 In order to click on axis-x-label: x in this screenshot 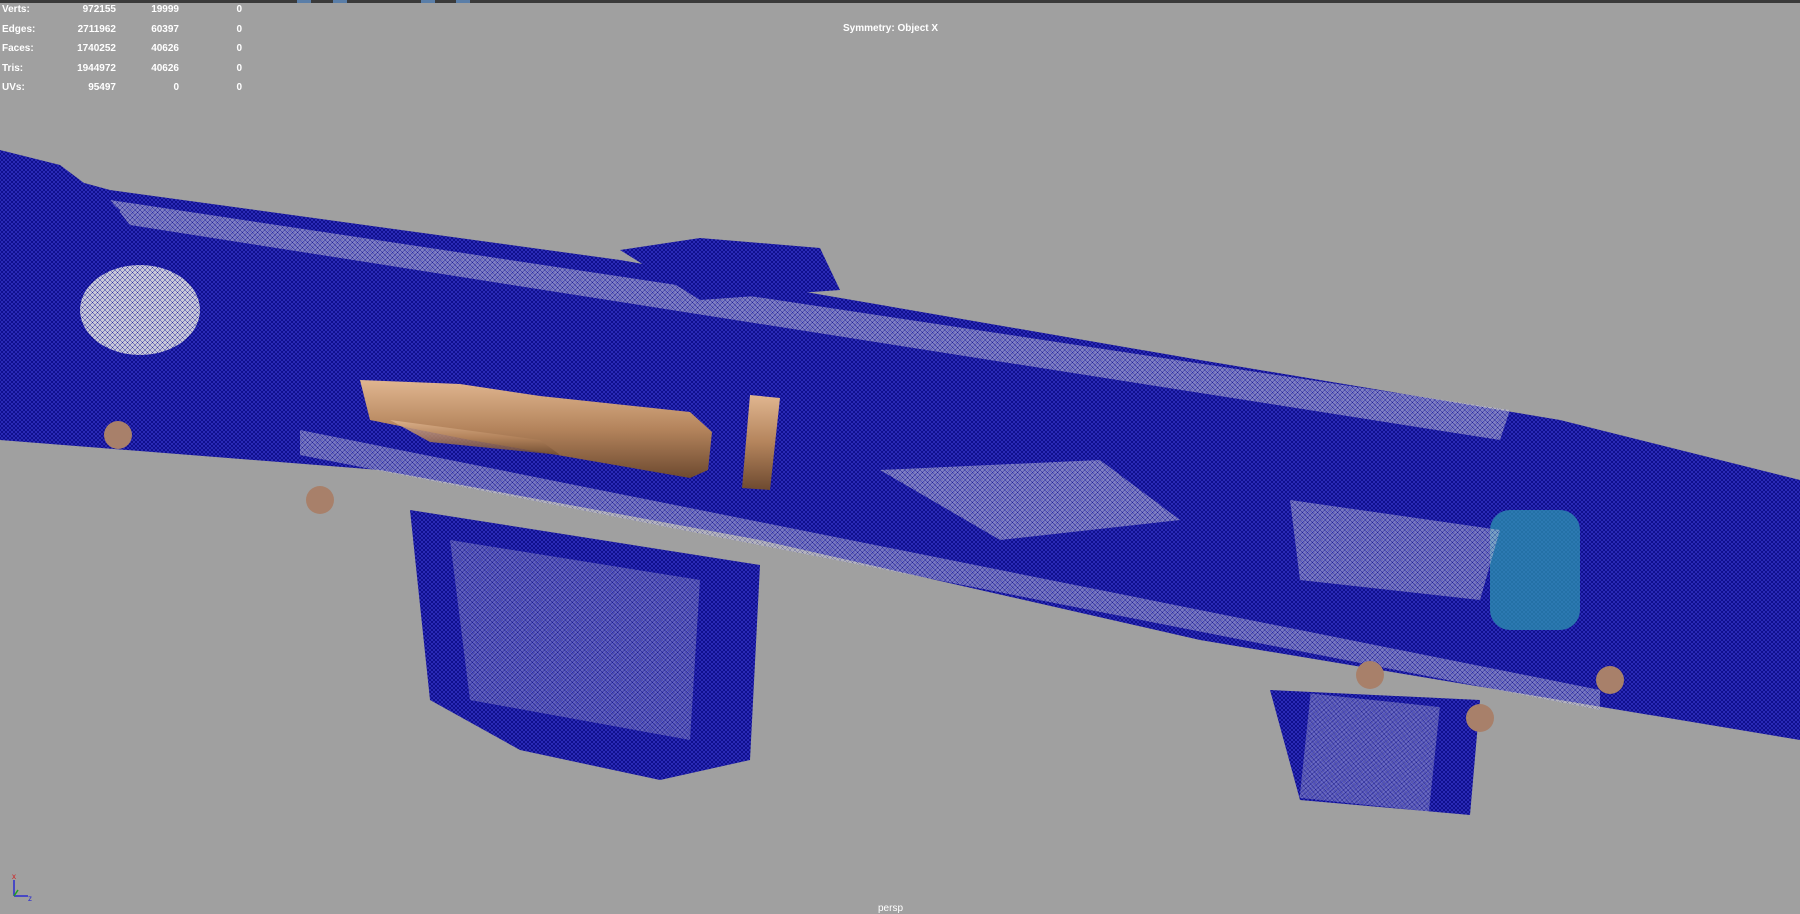, I will do `click(14, 876)`.